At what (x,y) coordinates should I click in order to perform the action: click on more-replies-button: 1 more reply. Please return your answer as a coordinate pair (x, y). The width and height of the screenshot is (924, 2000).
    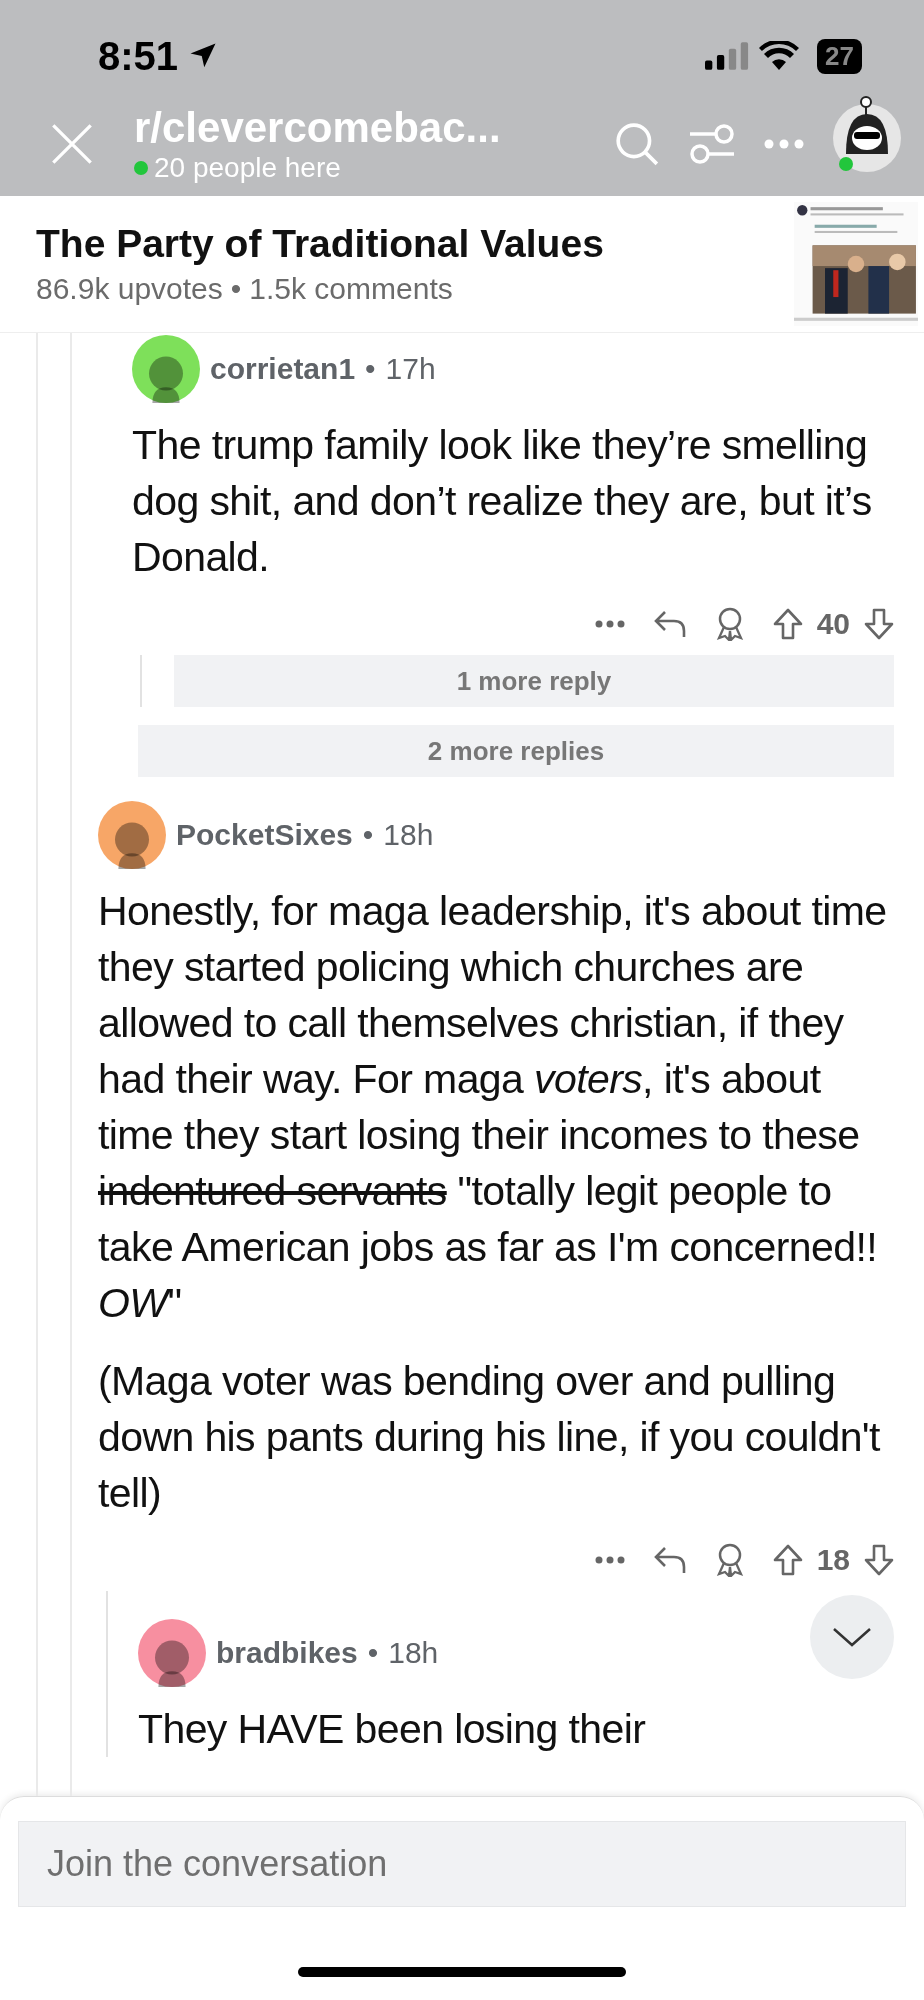
    Looking at the image, I should click on (534, 681).